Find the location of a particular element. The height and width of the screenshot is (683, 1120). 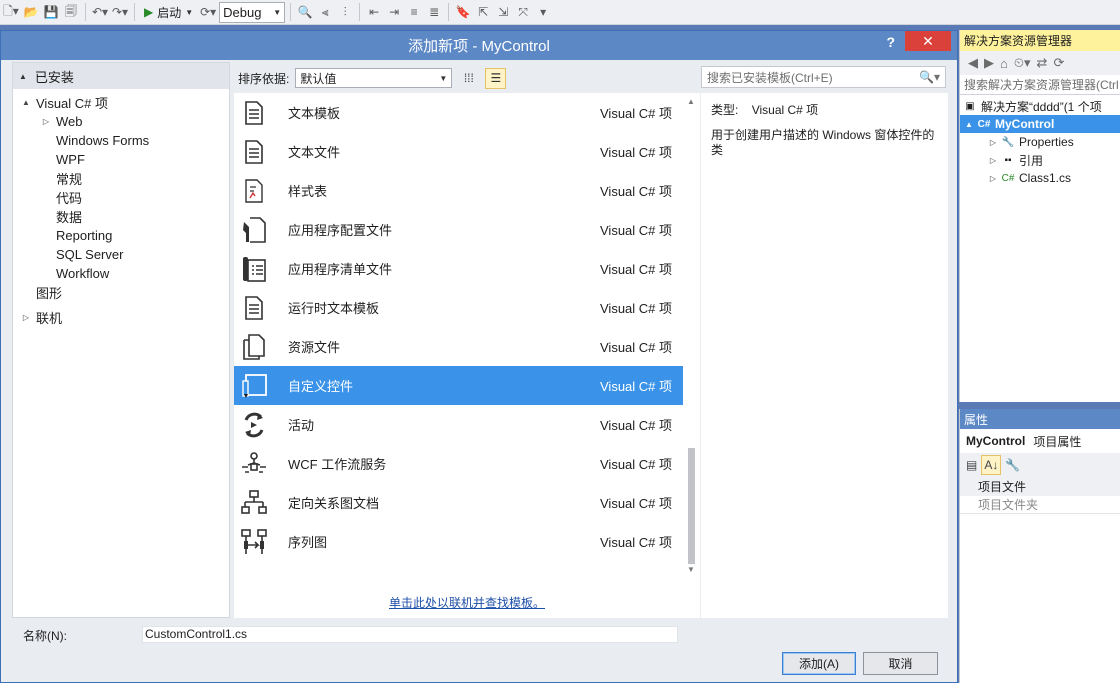

find-icon: 🔍 is located at coordinates (305, 12).